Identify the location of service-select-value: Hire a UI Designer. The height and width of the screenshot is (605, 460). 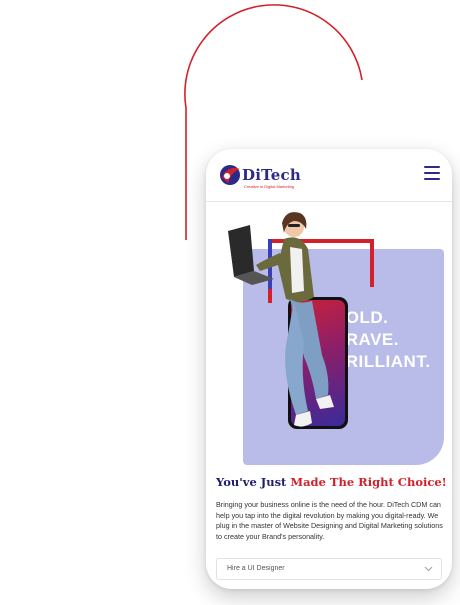
(256, 568).